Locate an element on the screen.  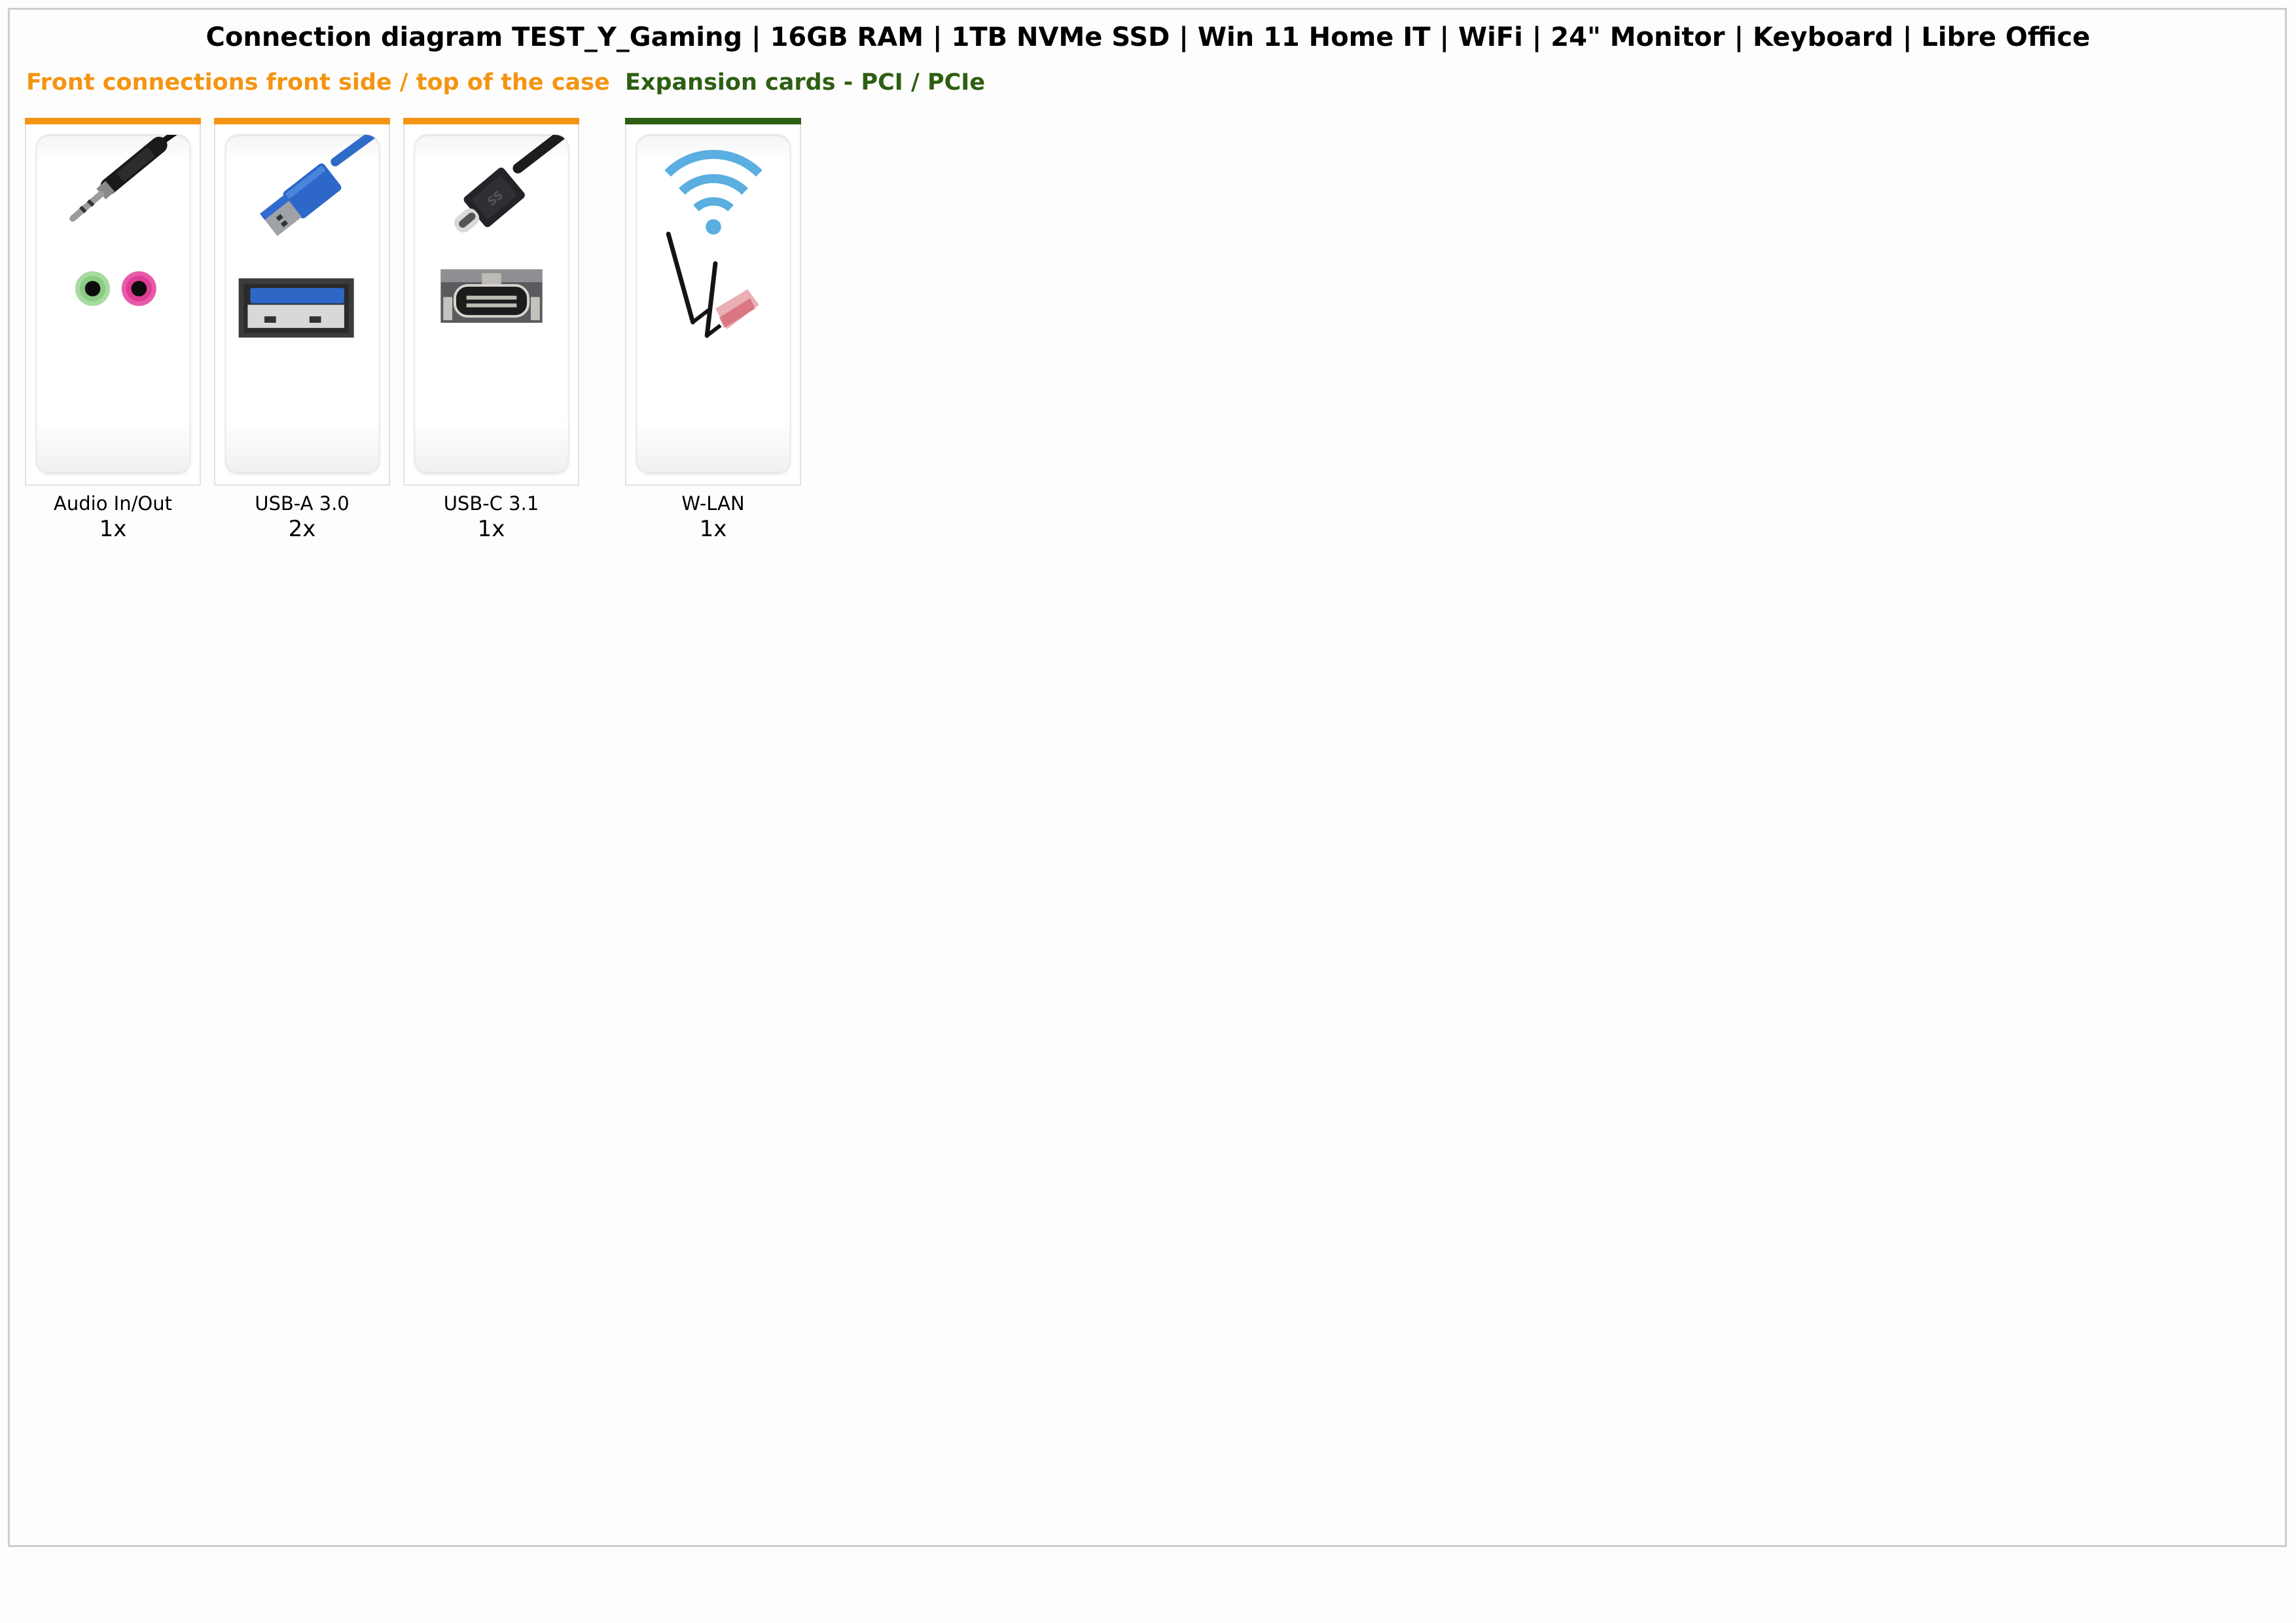
section-heading-expansion: Expansion cards - PCI / PCIe is located at coordinates (806, 82).